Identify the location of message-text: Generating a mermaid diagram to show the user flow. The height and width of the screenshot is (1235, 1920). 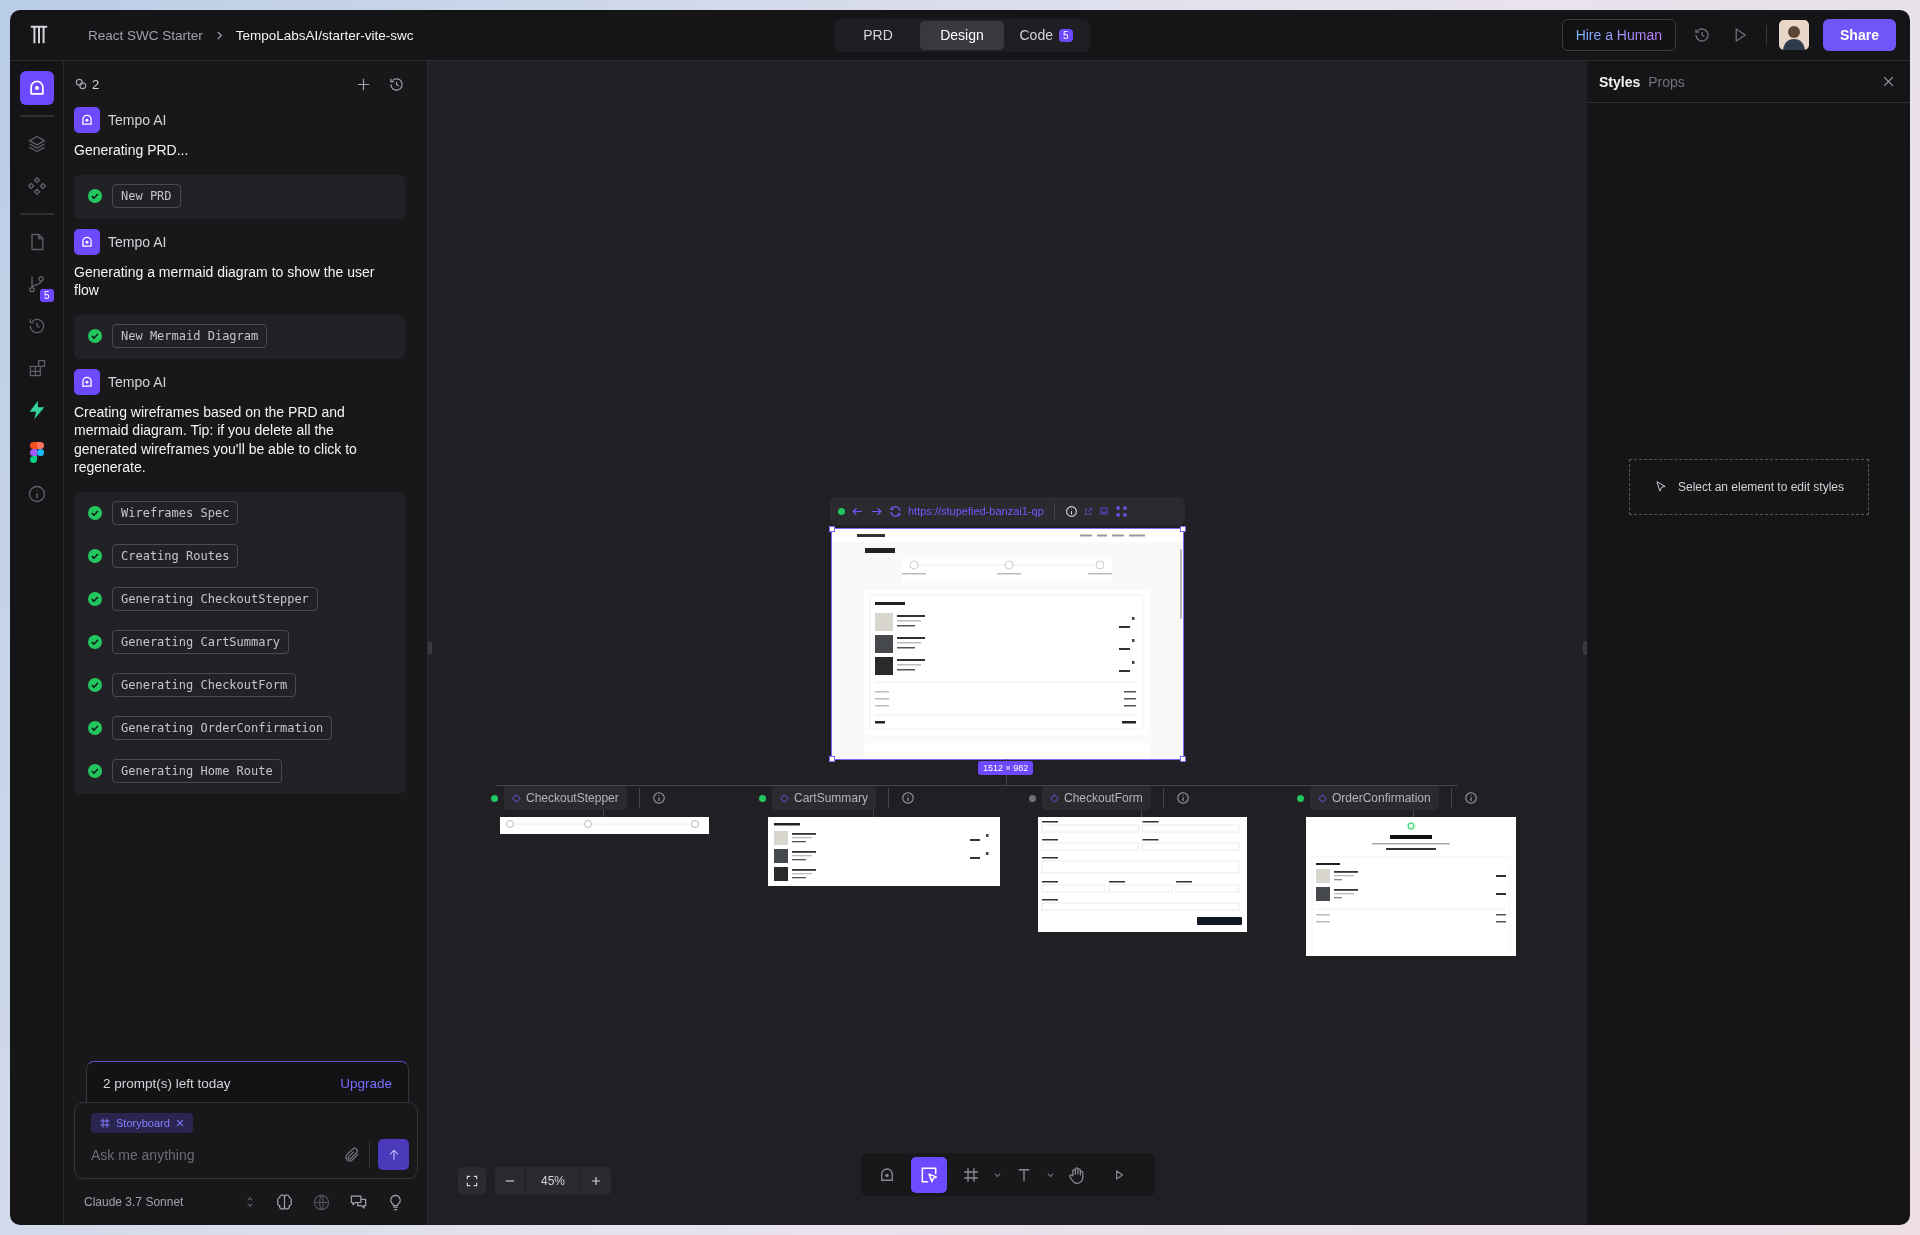
(225, 281).